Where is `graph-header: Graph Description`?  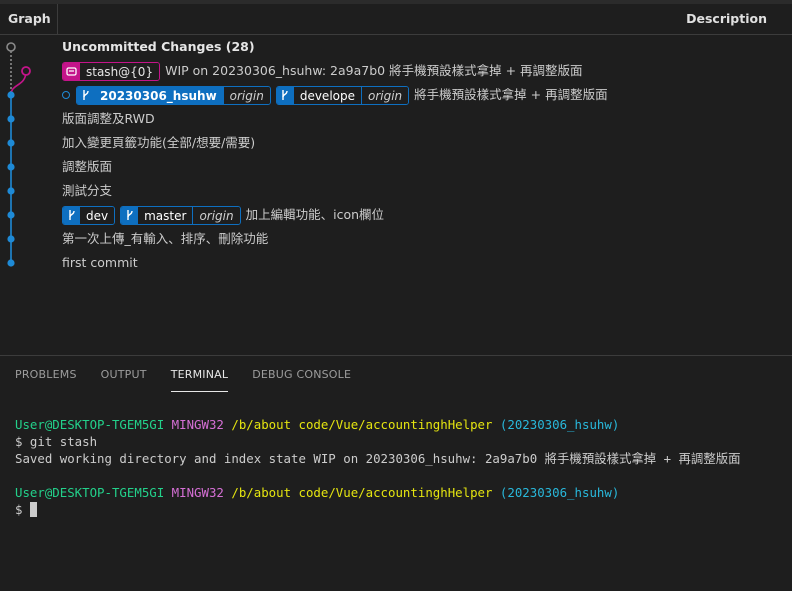 graph-header: Graph Description is located at coordinates (396, 19).